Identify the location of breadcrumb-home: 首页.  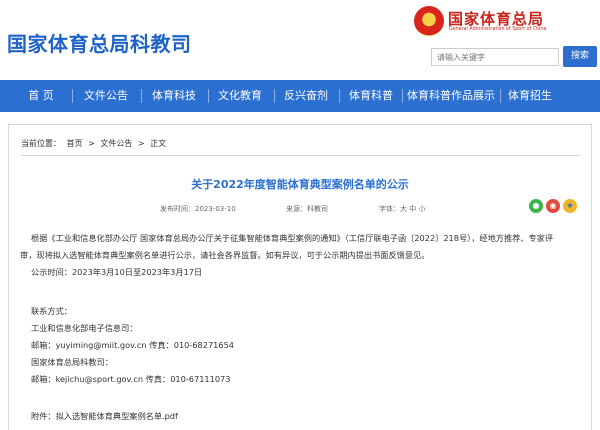
(75, 143).